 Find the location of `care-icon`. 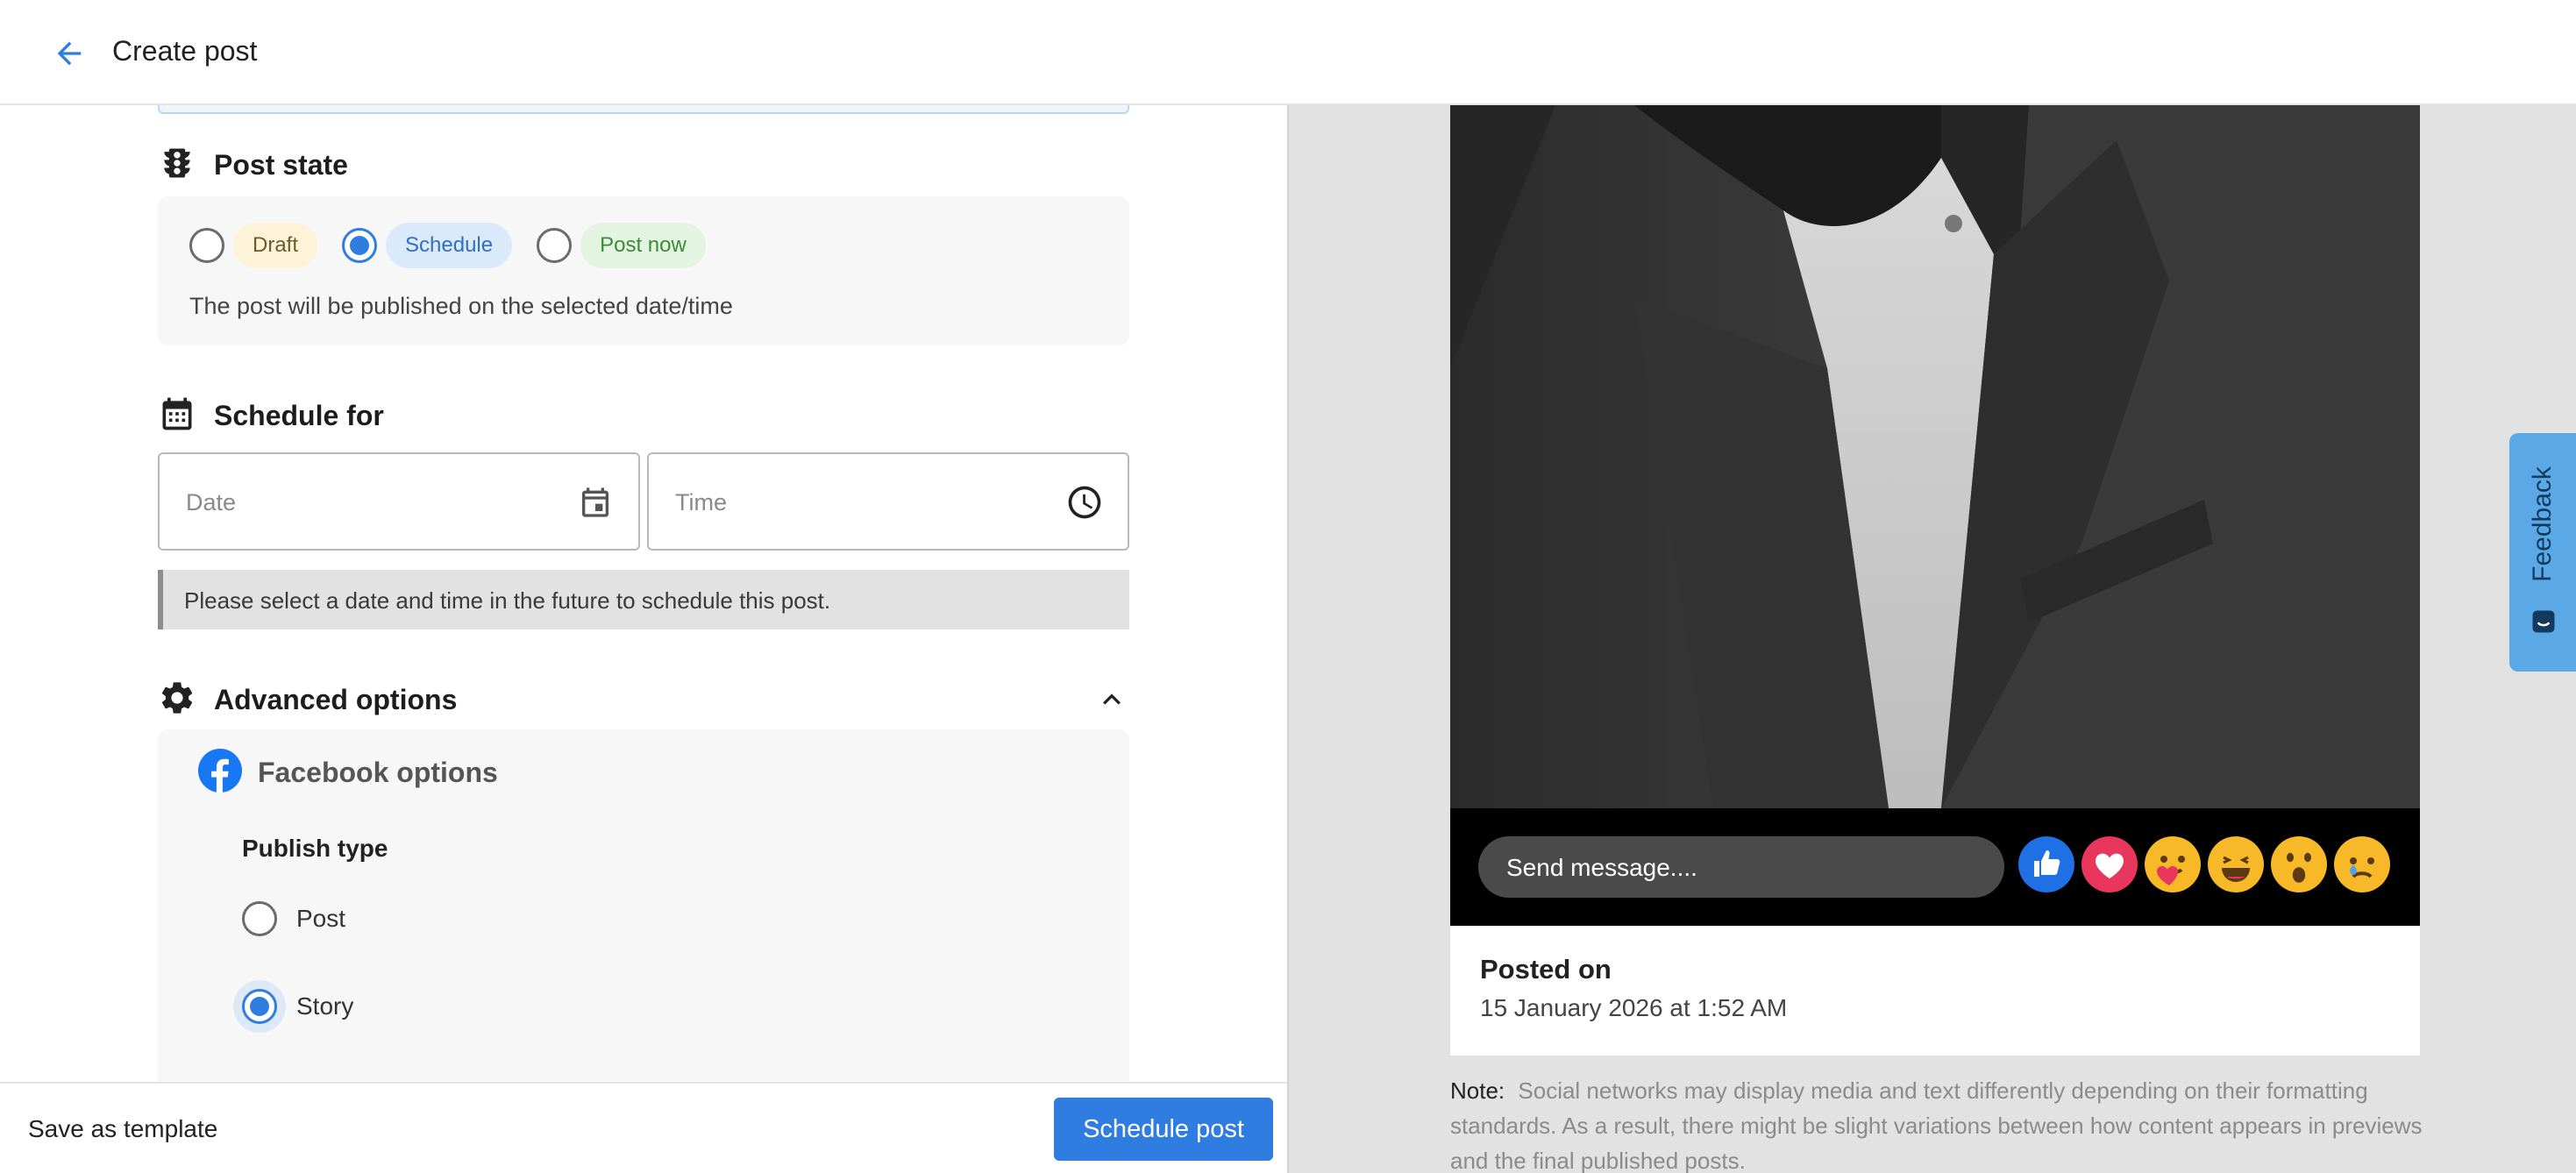

care-icon is located at coordinates (2173, 864).